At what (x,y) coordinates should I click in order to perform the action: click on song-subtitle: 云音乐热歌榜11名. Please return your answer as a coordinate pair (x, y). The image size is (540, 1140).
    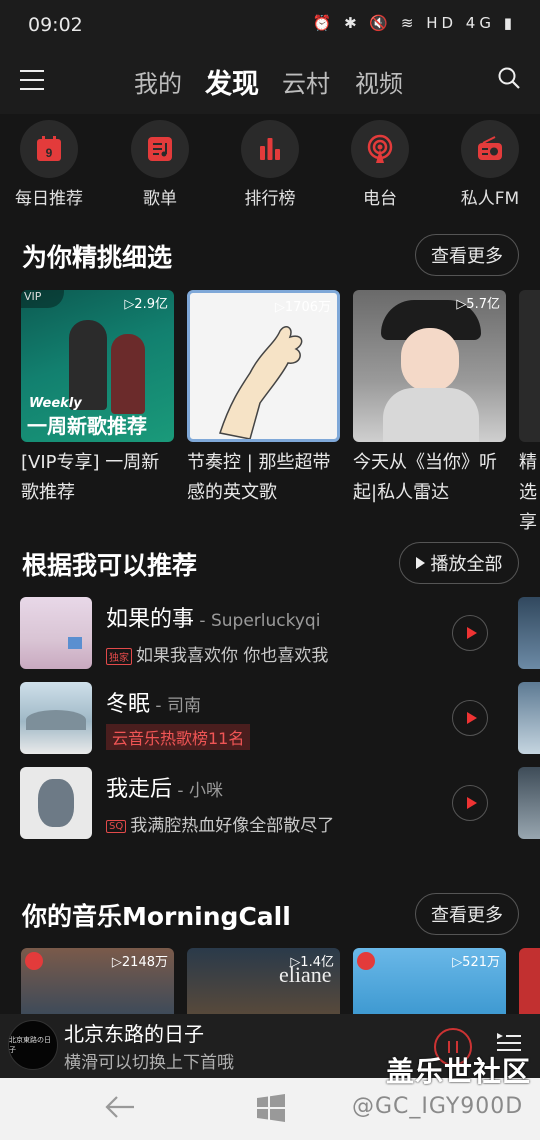
    Looking at the image, I should click on (178, 737).